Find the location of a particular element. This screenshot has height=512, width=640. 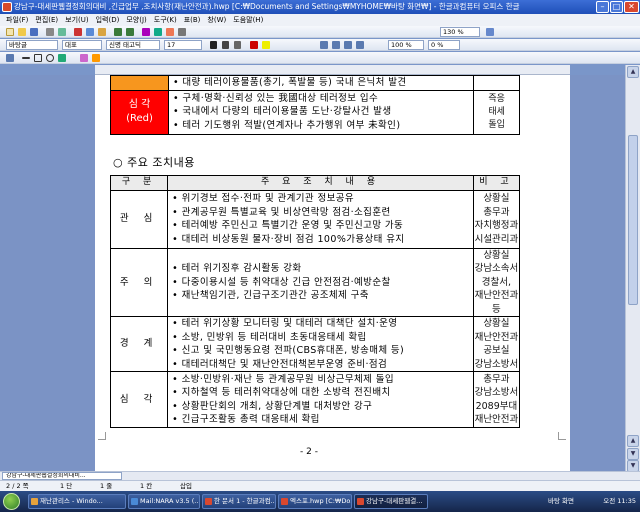

font-language-select: 대표 is located at coordinates (82, 45).